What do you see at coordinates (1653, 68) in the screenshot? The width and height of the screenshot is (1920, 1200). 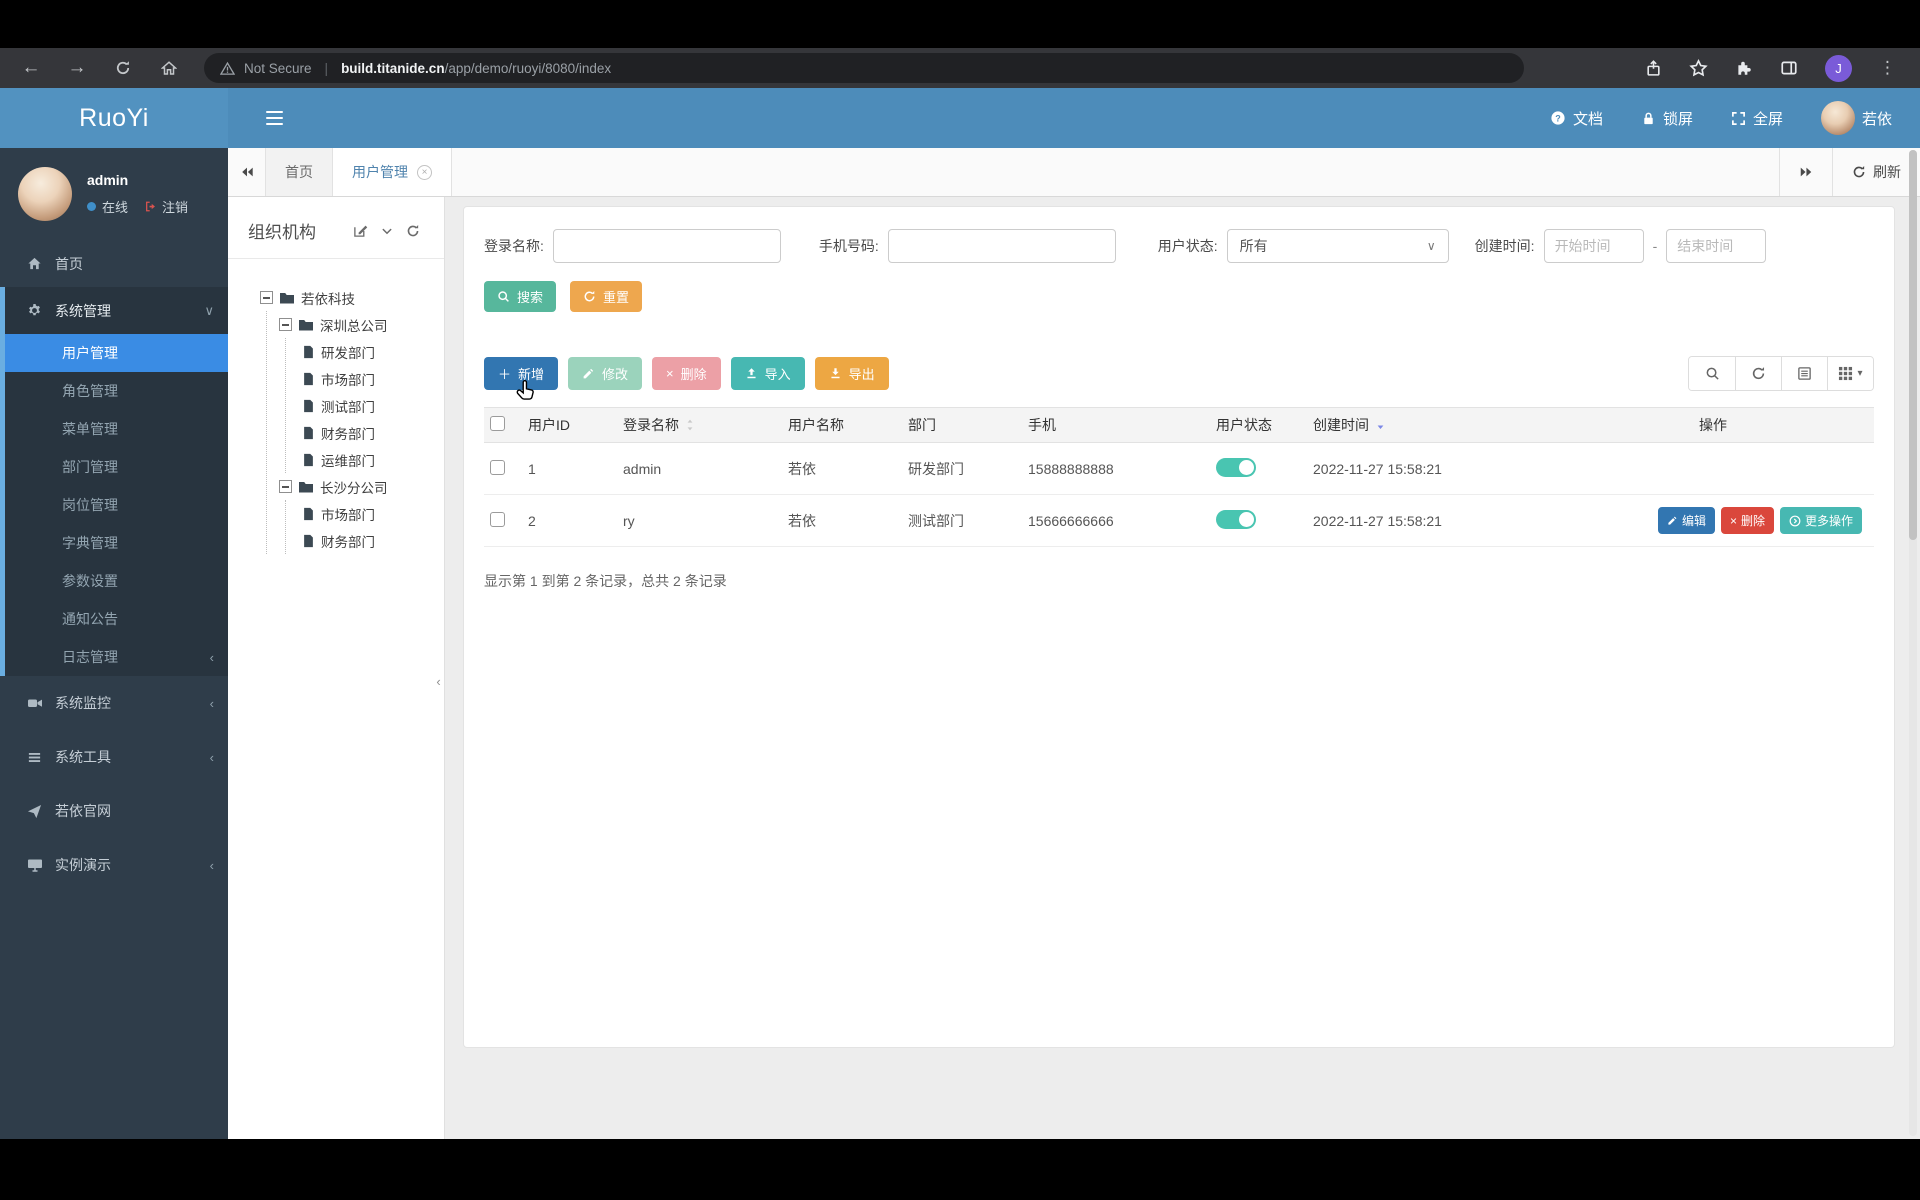 I see `share-icon` at bounding box center [1653, 68].